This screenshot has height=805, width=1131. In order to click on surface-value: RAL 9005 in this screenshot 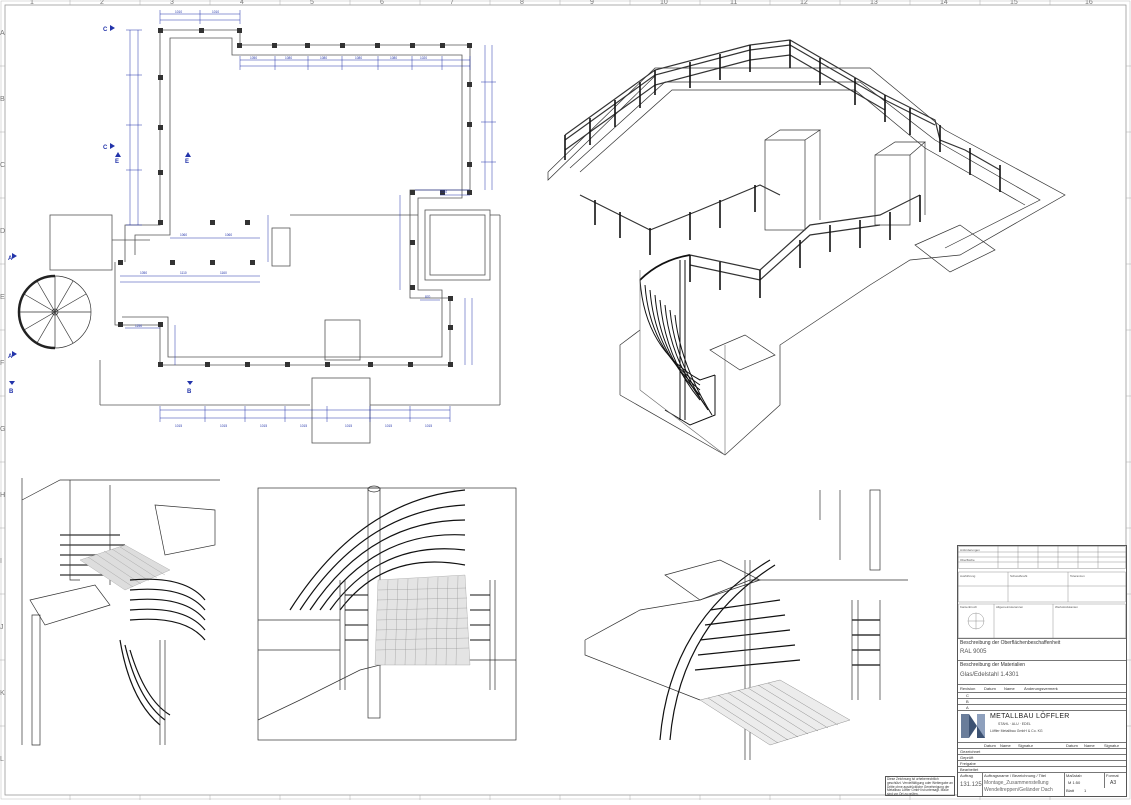, I will do `click(973, 652)`.